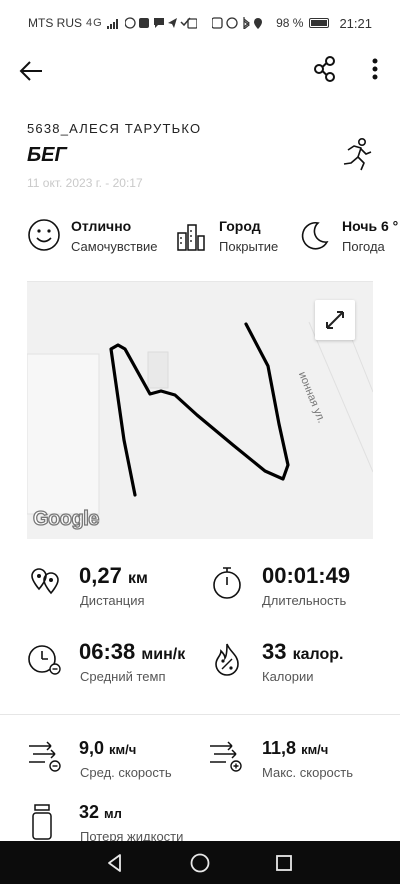  I want to click on activity-date: 11 окт. 2023 г. - 20:17, so click(85, 183).